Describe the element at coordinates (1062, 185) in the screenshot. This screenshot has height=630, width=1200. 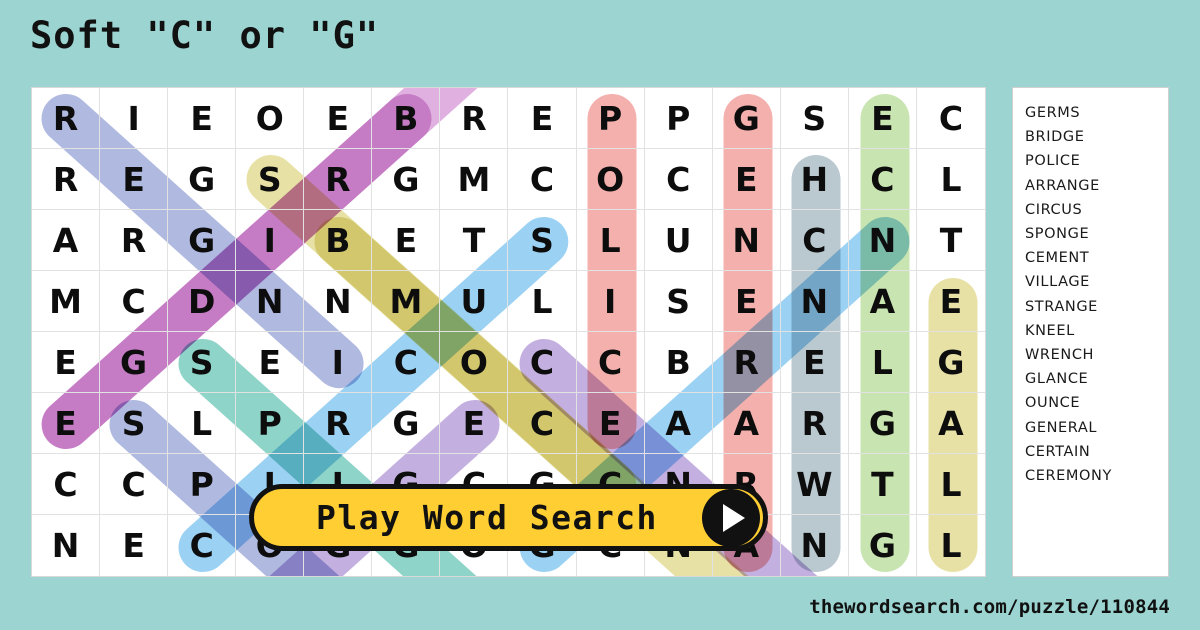
I see `word-list-item: ARRANGE` at that location.